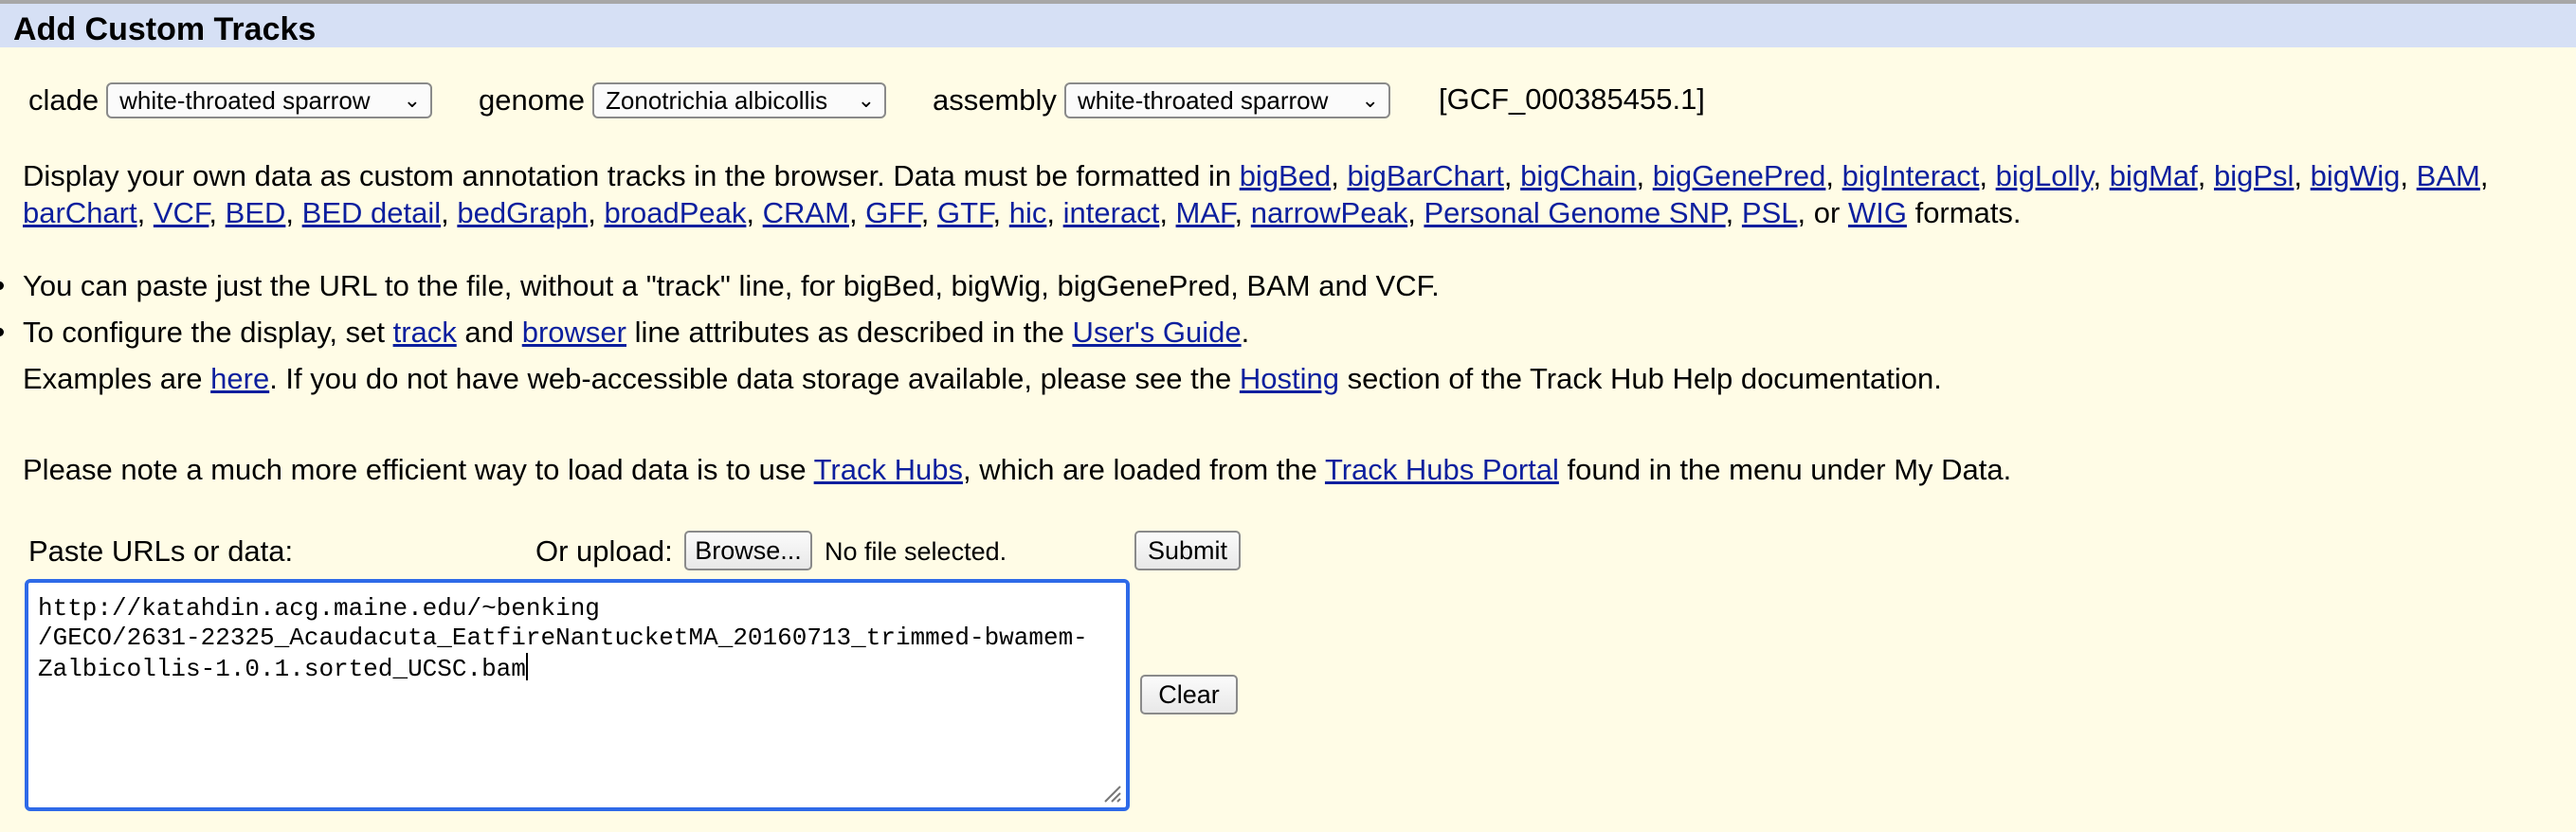 The width and height of the screenshot is (2576, 832). Describe the element at coordinates (117, 378) in the screenshot. I see `examples-text: Examples are` at that location.